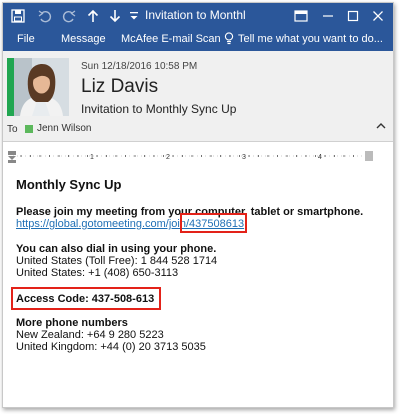  Describe the element at coordinates (69, 184) in the screenshot. I see `meeting-heading: Monthly Sync Up` at that location.